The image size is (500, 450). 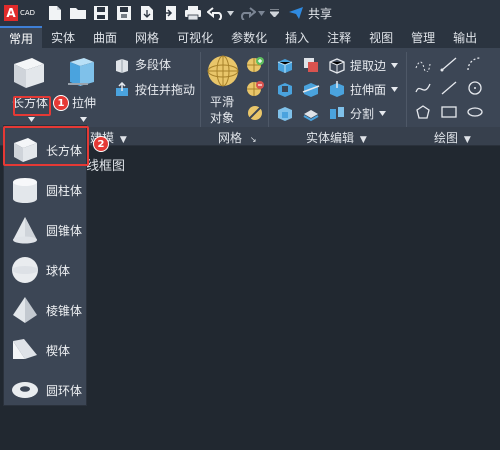 I want to click on cone-icon, so click(x=25, y=230).